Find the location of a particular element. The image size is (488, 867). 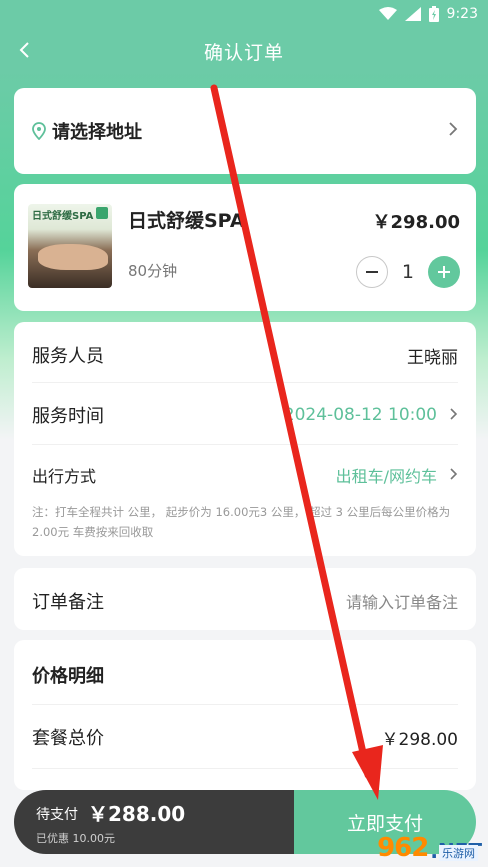

service-time-selector: 服务时间 2024-08-12 10:00 is located at coordinates (245, 415).